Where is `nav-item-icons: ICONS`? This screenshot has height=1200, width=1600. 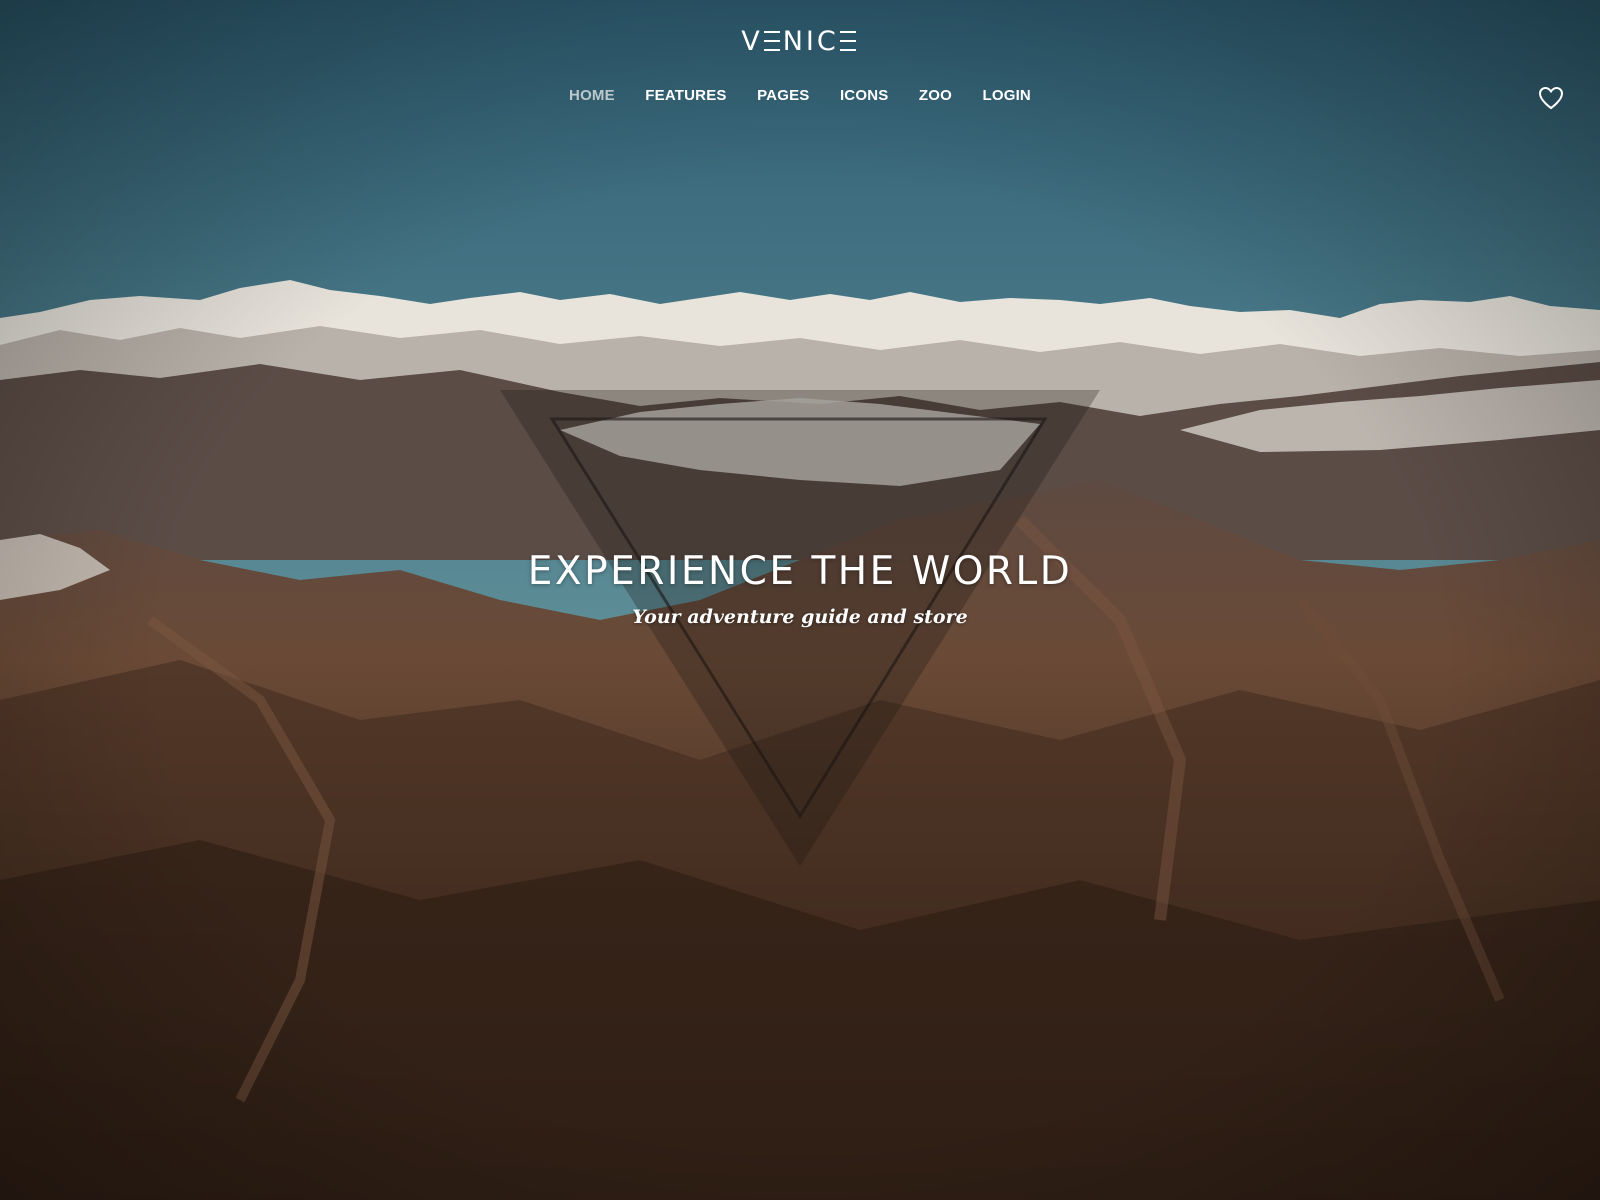
nav-item-icons: ICONS is located at coordinates (864, 95).